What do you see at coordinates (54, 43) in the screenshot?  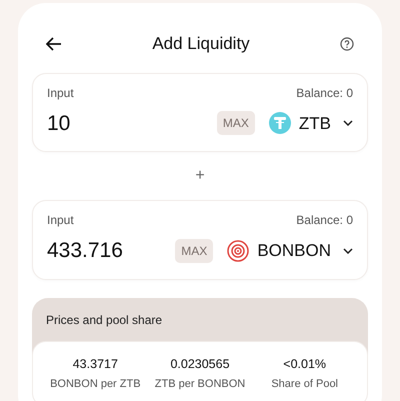 I see `back-arrow-icon` at bounding box center [54, 43].